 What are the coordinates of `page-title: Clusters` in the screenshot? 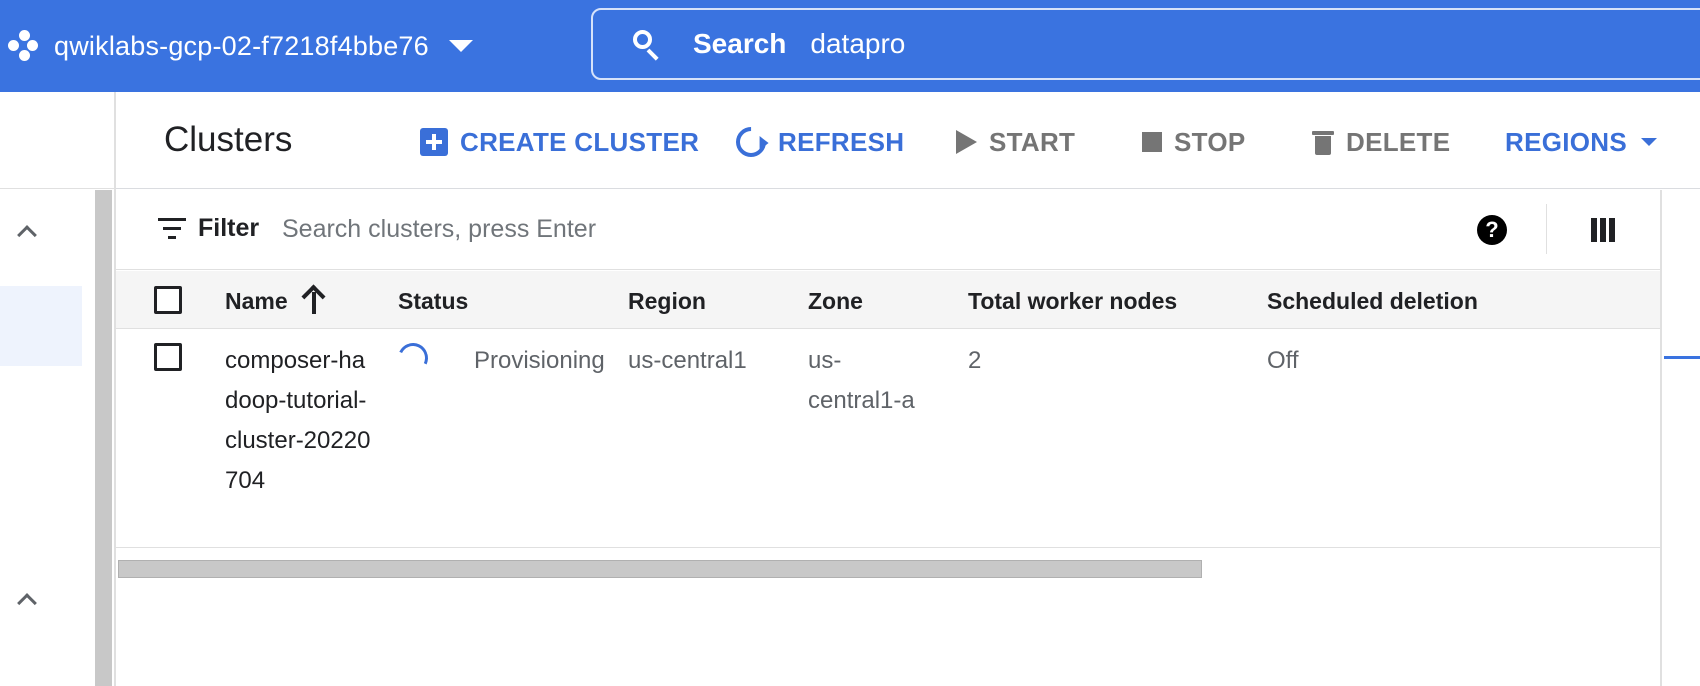 It's located at (228, 139).